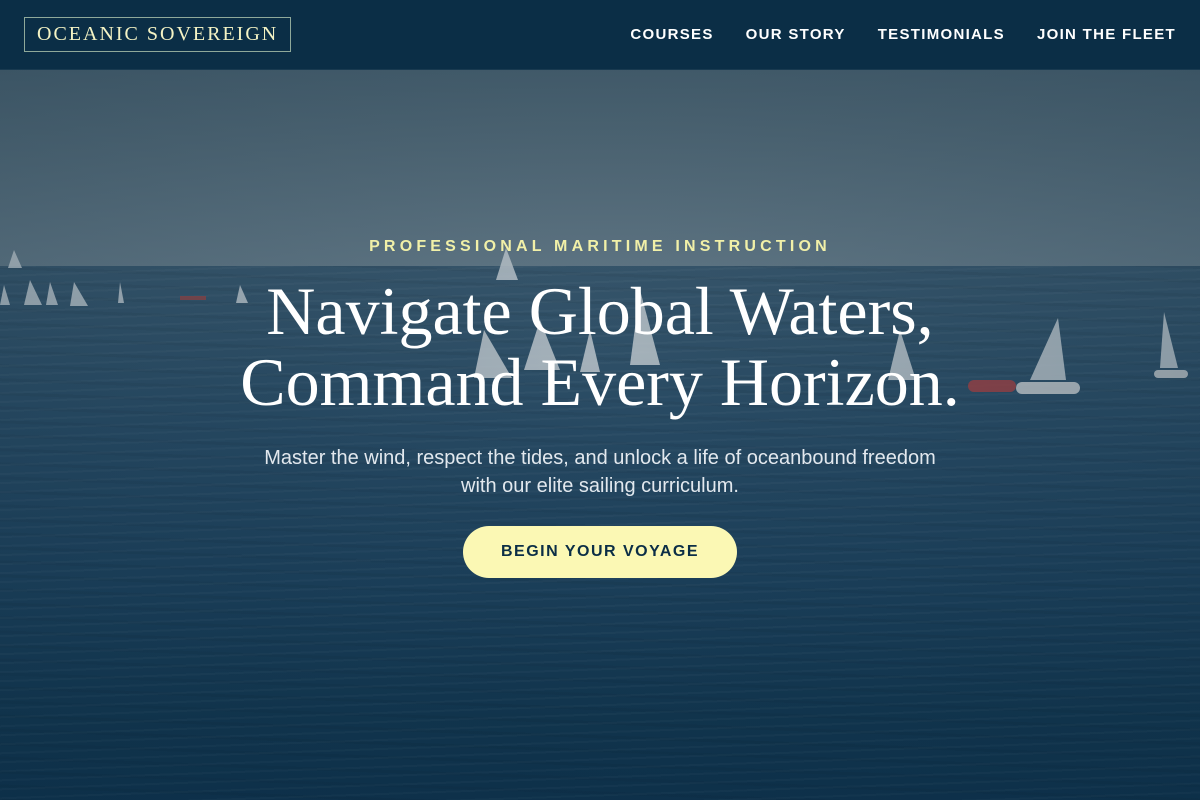 This screenshot has width=1200, height=800. Describe the element at coordinates (941, 34) in the screenshot. I see `nav-link-testimonials: TESTIMONIALS` at that location.